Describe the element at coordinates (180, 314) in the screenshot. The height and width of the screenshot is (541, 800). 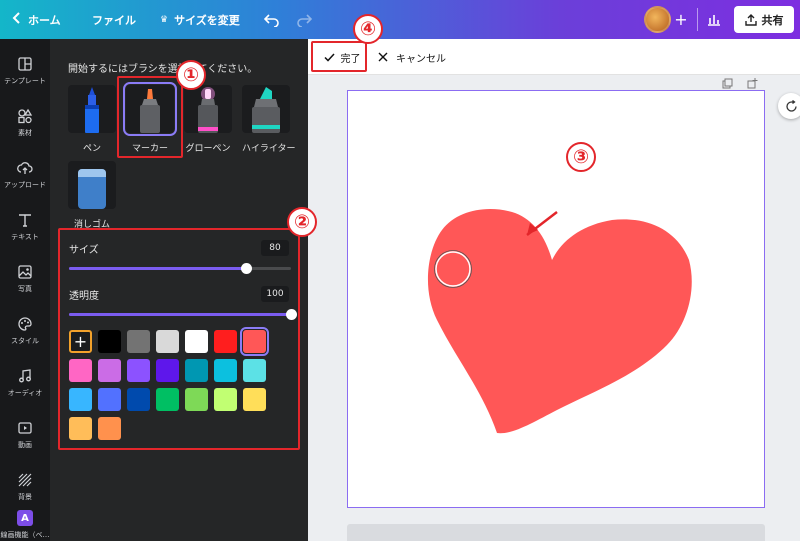
I see `opacity-slider-fill` at that location.